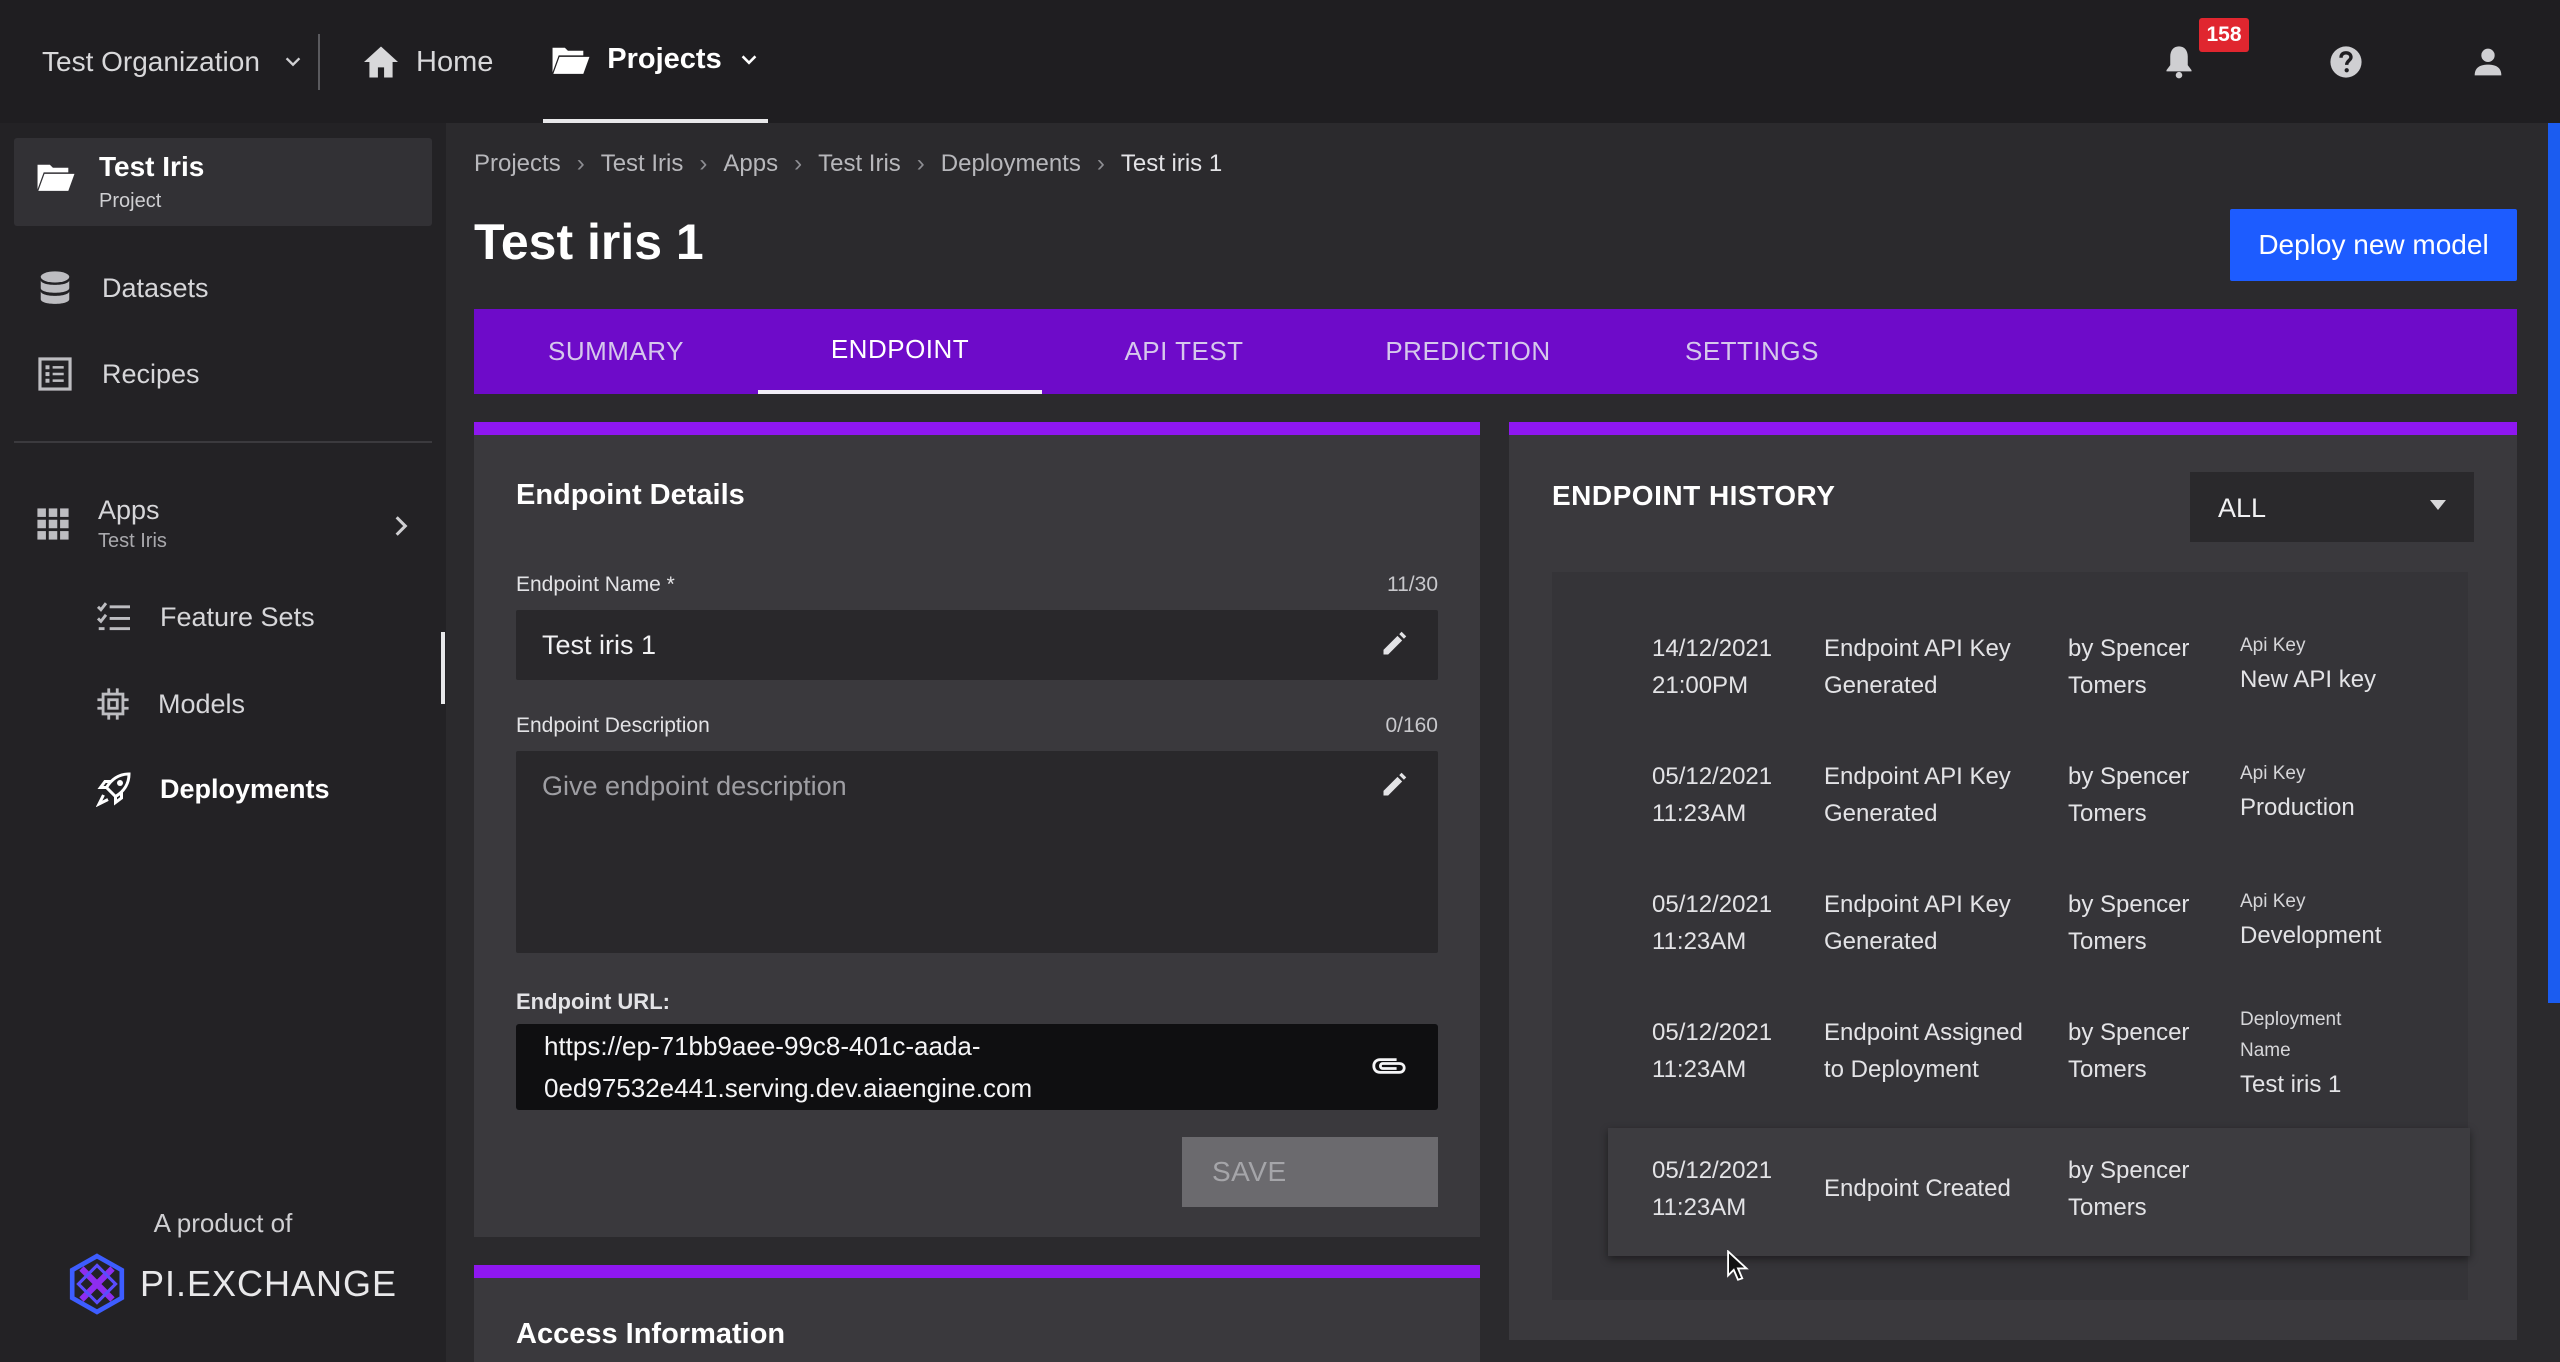 This screenshot has width=2560, height=1362. What do you see at coordinates (595, 584) in the screenshot?
I see `endpoint-name-label: Endpoint Name *` at bounding box center [595, 584].